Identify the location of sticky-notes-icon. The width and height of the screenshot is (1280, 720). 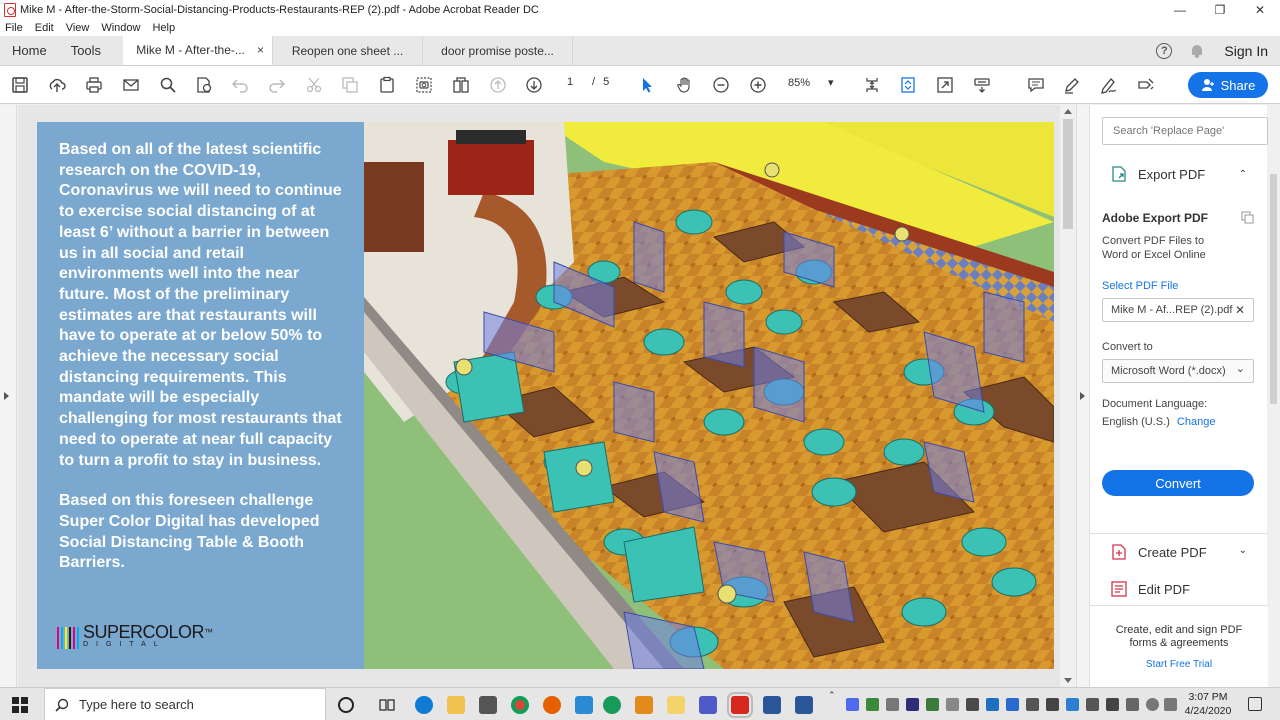
(676, 705).